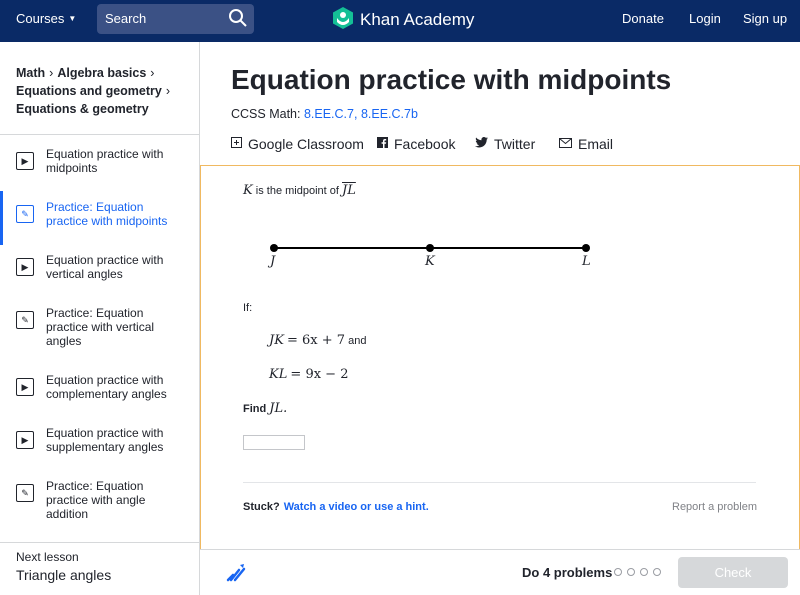 The width and height of the screenshot is (800, 595). What do you see at coordinates (274, 248) in the screenshot?
I see `point-j` at bounding box center [274, 248].